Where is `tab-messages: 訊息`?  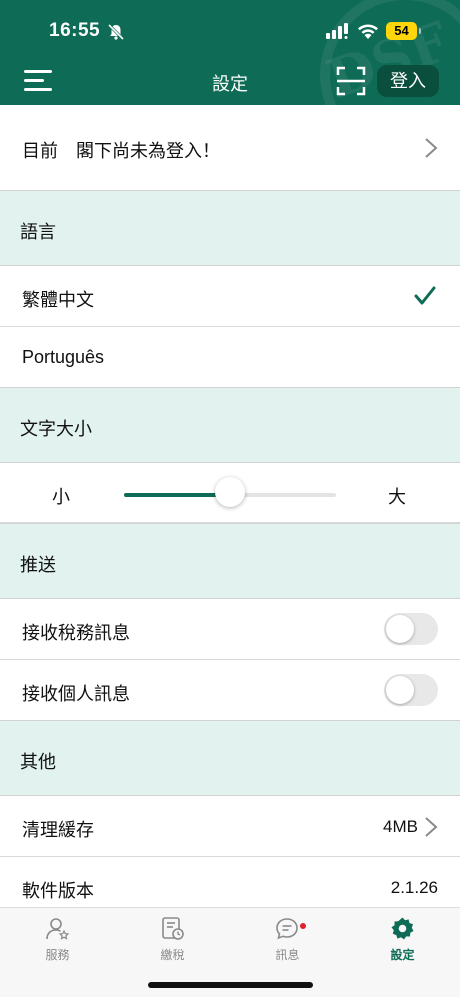
tab-messages: 訊息 is located at coordinates (287, 940).